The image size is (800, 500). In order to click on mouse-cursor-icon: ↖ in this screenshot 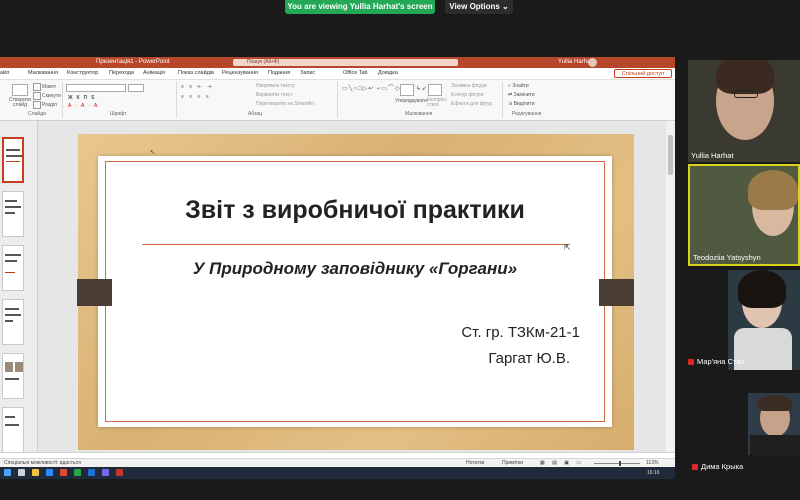, I will do `click(153, 153)`.